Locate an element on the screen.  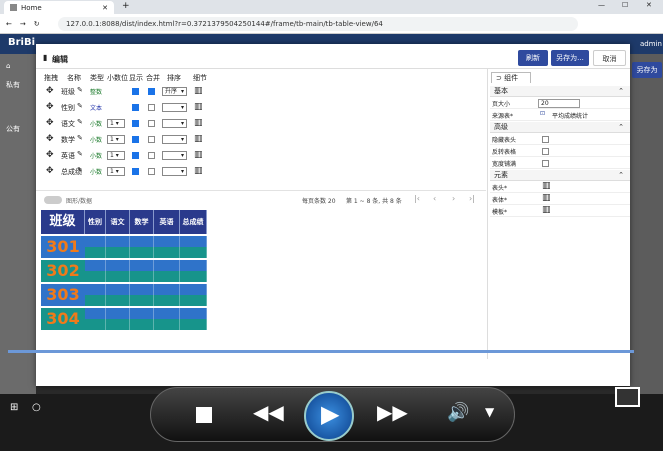
page-size: 每页条数 20 is located at coordinates (319, 200).